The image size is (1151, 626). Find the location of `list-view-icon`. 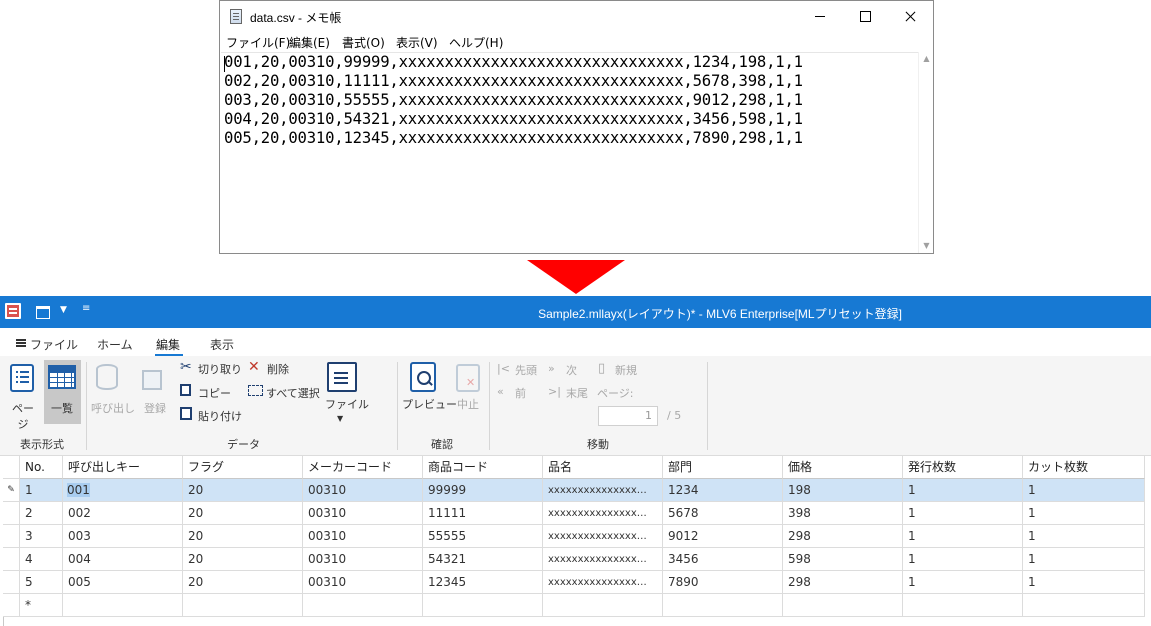

list-view-icon is located at coordinates (62, 377).